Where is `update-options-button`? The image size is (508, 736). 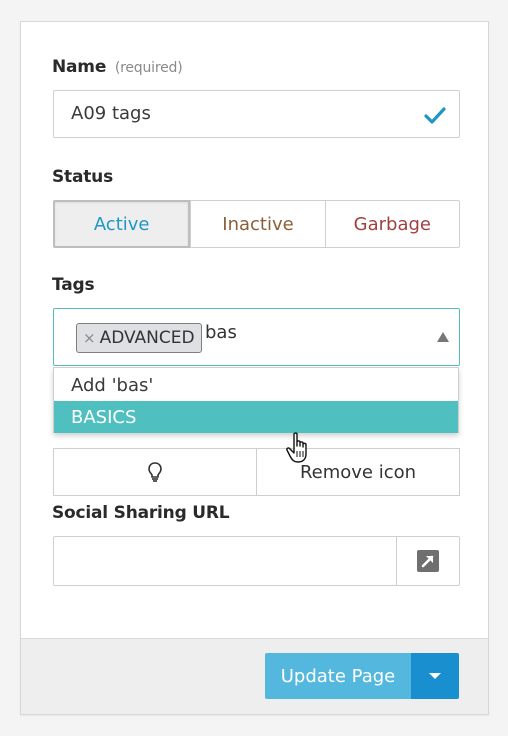 update-options-button is located at coordinates (435, 676).